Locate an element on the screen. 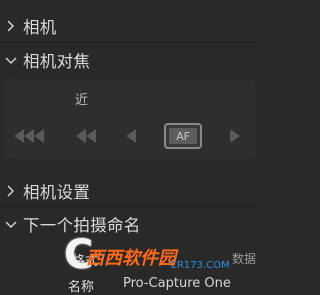 This screenshot has width=320, height=295. name-value: Pro-Capture One is located at coordinates (177, 283).